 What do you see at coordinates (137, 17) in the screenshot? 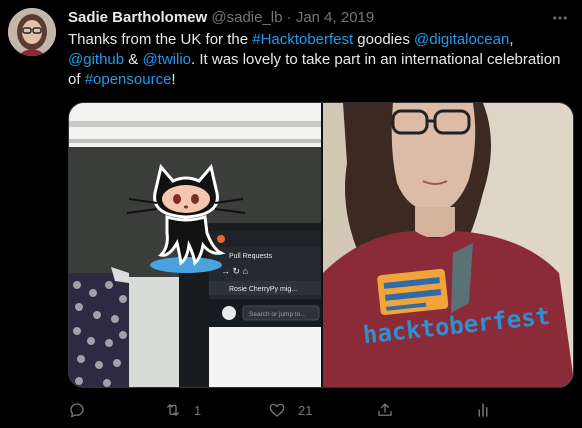
I see `display-name: Sadie Bartholomew` at bounding box center [137, 17].